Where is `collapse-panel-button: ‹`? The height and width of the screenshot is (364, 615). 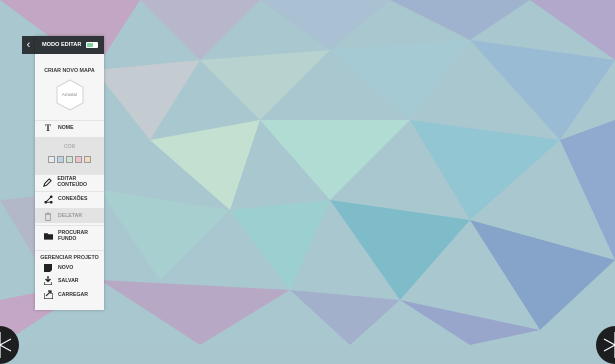
collapse-panel-button: ‹ is located at coordinates (28, 45).